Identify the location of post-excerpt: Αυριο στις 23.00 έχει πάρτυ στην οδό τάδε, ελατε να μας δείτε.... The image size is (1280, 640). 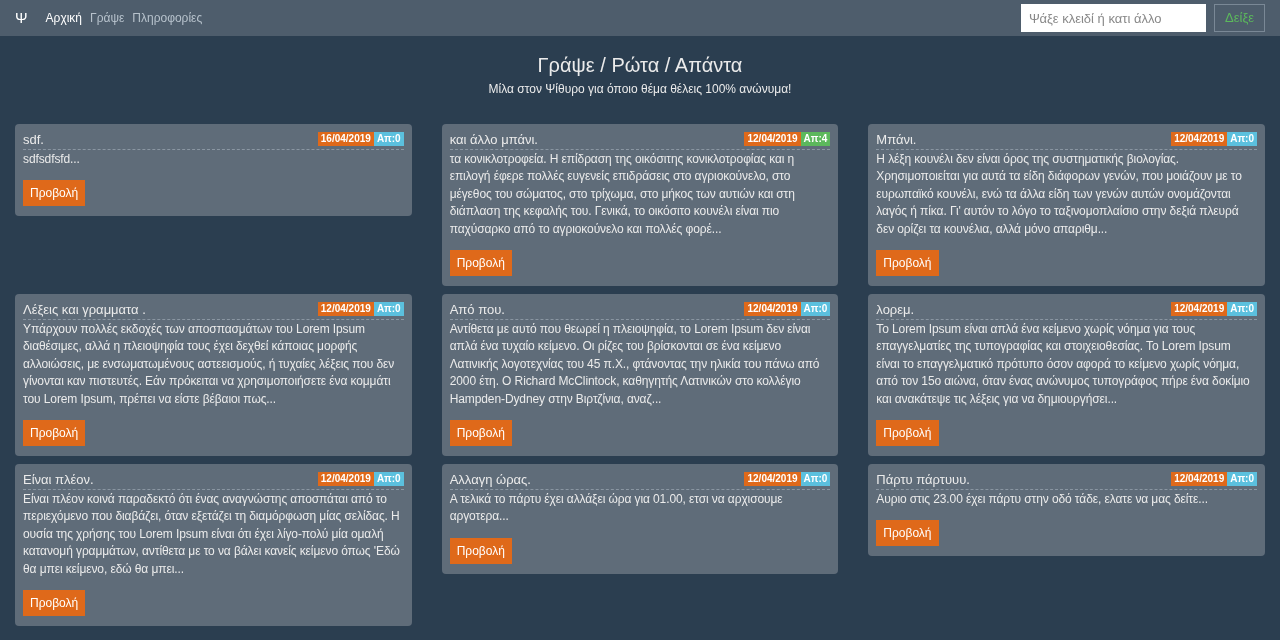
(1042, 500).